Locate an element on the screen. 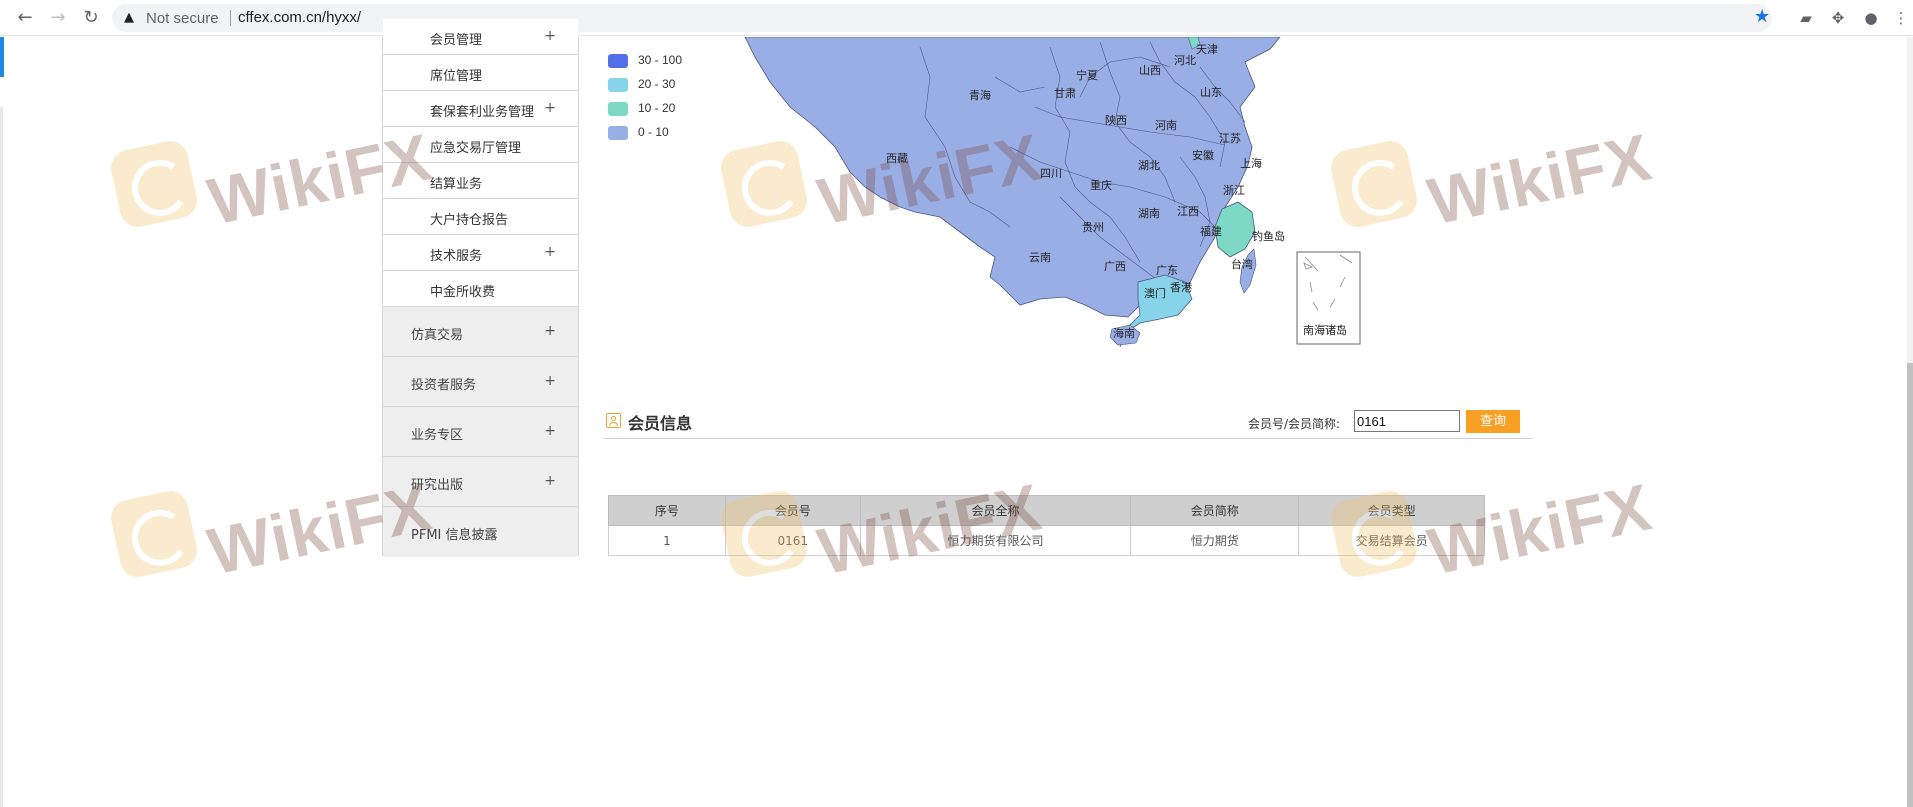 The width and height of the screenshot is (1913, 807). col-header: 会员全称 is located at coordinates (995, 510).